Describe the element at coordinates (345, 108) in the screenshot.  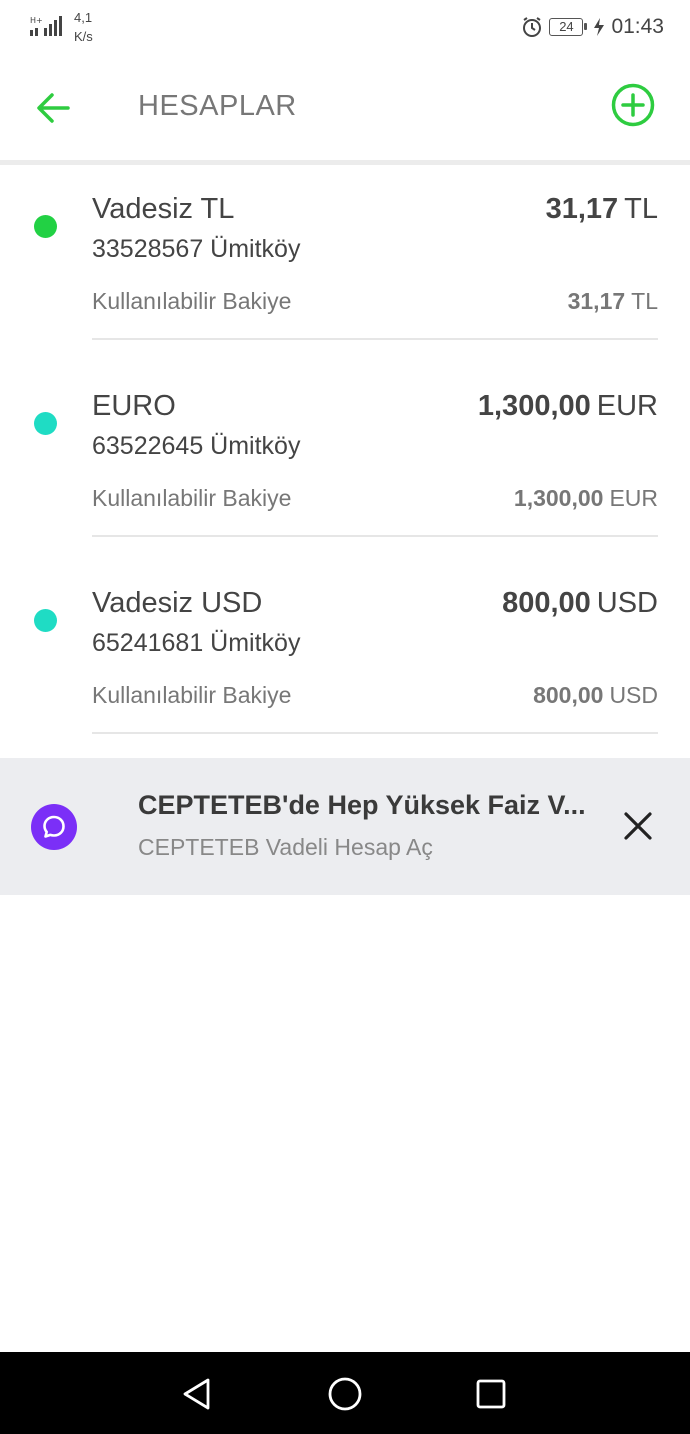
I see `app-header: HESAPLAR` at that location.